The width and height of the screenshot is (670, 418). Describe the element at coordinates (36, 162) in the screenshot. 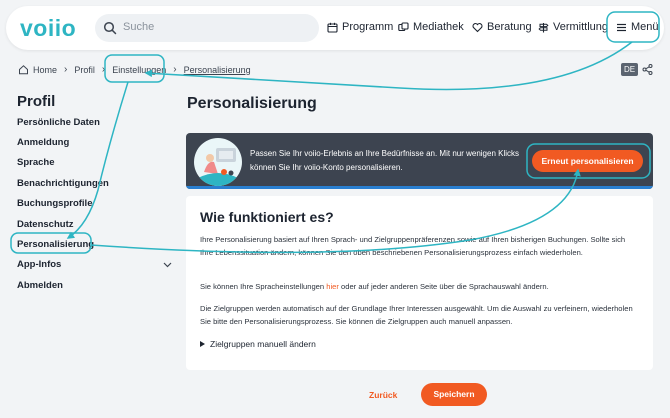

I see `sidebar-item-sprache: Sprache` at that location.